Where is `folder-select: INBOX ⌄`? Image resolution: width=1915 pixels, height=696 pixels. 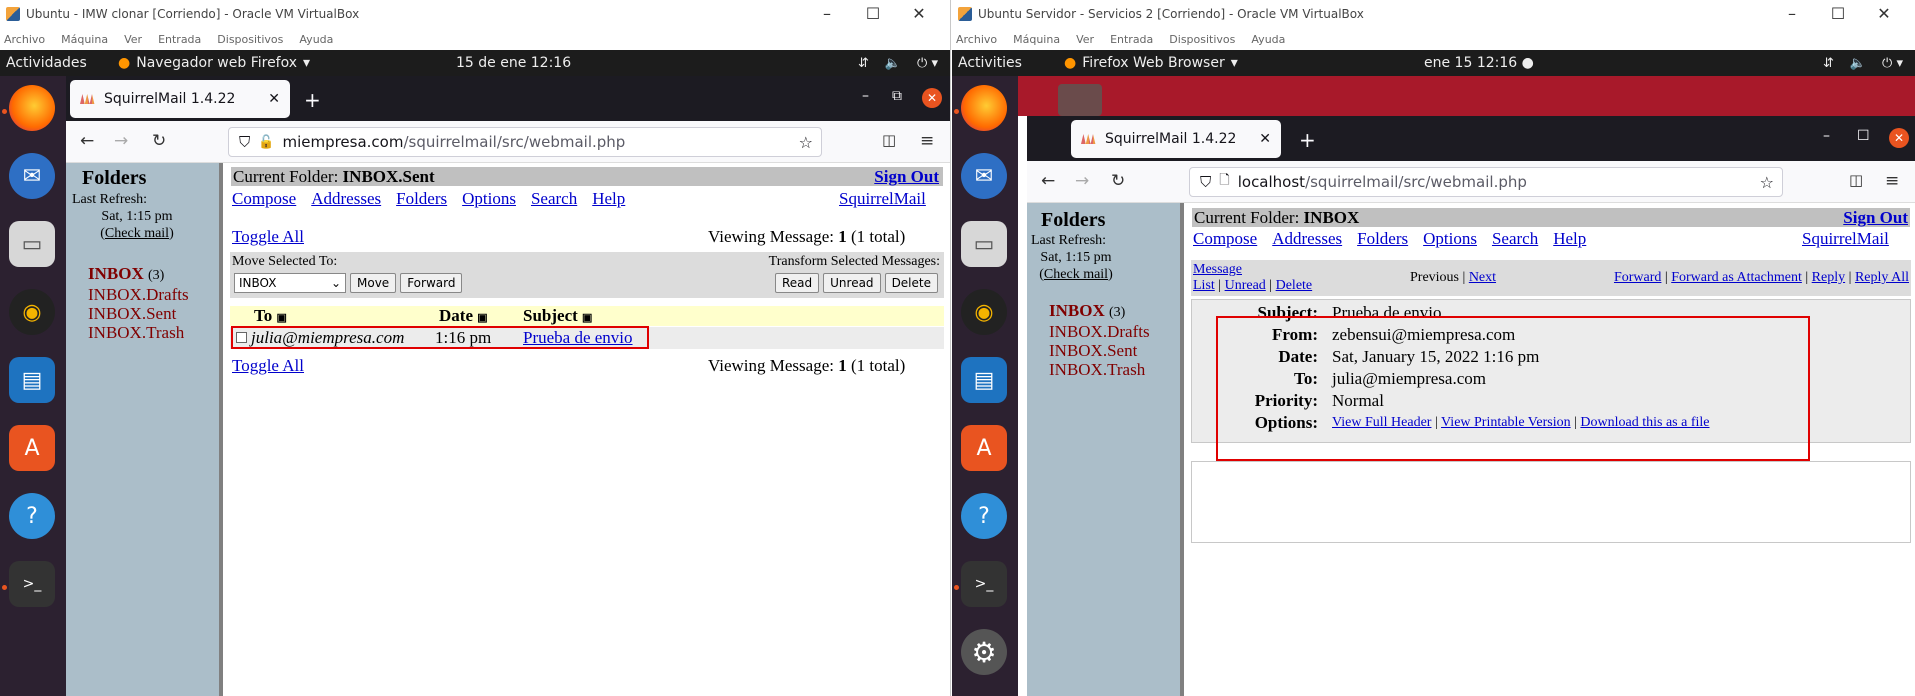
folder-select: INBOX ⌄ is located at coordinates (290, 283).